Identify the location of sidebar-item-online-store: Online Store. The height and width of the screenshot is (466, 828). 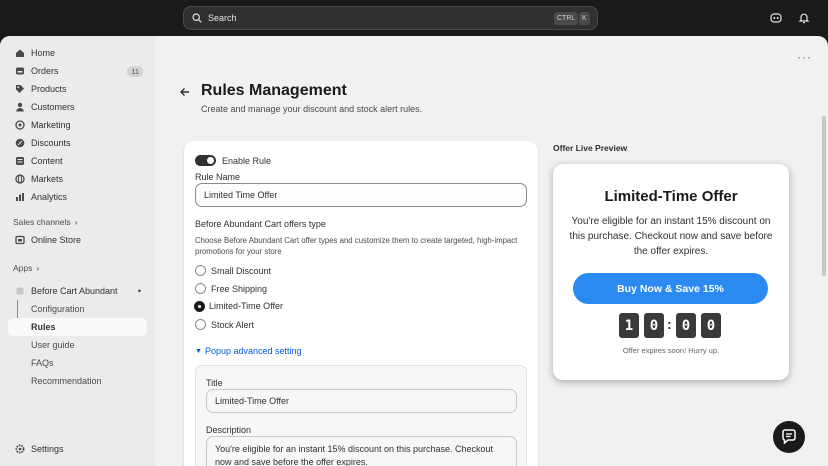
(77, 240).